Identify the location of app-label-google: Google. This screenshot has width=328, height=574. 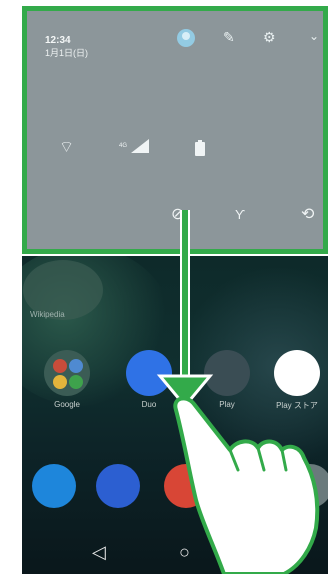
(67, 404).